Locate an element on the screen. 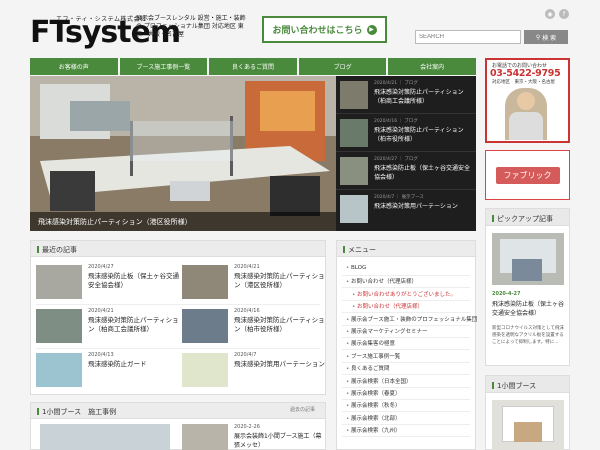 The width and height of the screenshot is (600, 450). nav-item-cases: ブース施工事例一覧 is located at coordinates (163, 66).